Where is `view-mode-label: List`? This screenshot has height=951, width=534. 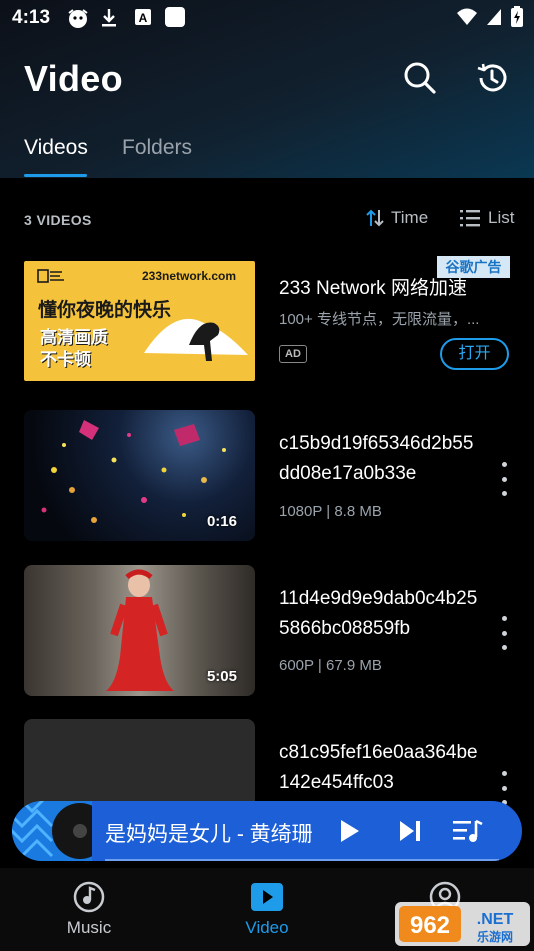
view-mode-label: List is located at coordinates (501, 217).